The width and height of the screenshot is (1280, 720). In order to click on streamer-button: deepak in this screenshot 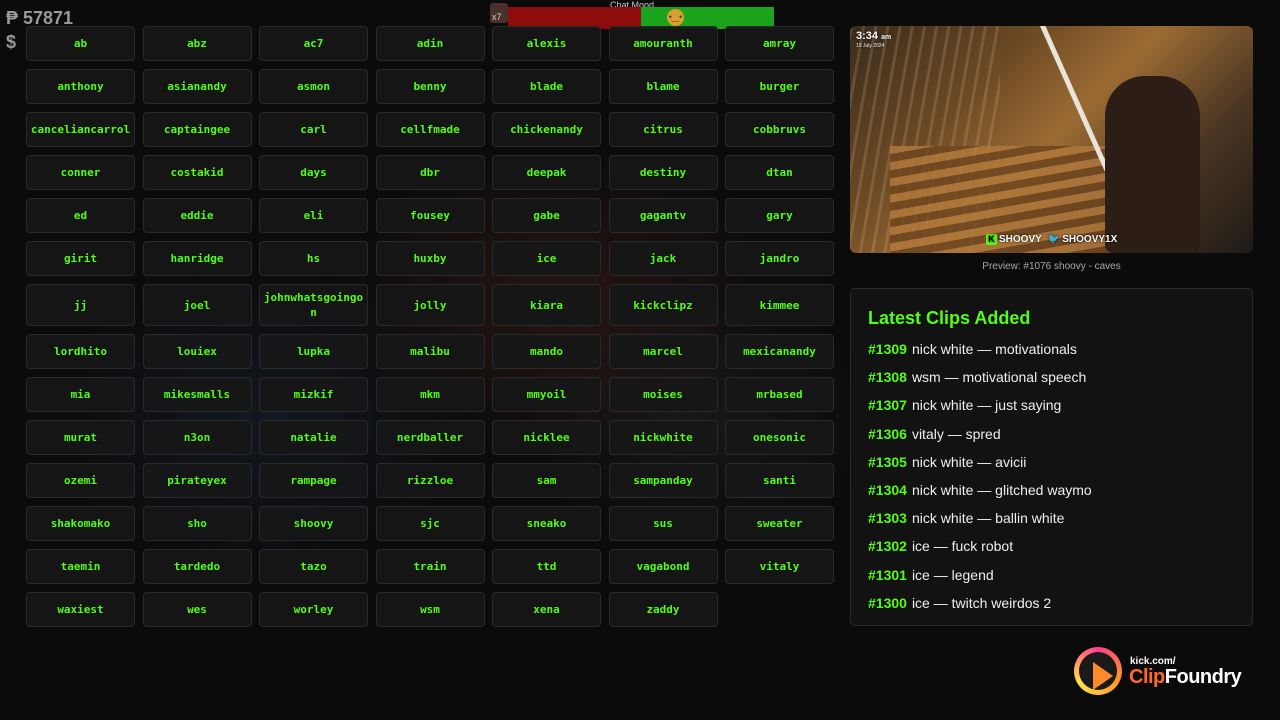, I will do `click(546, 172)`.